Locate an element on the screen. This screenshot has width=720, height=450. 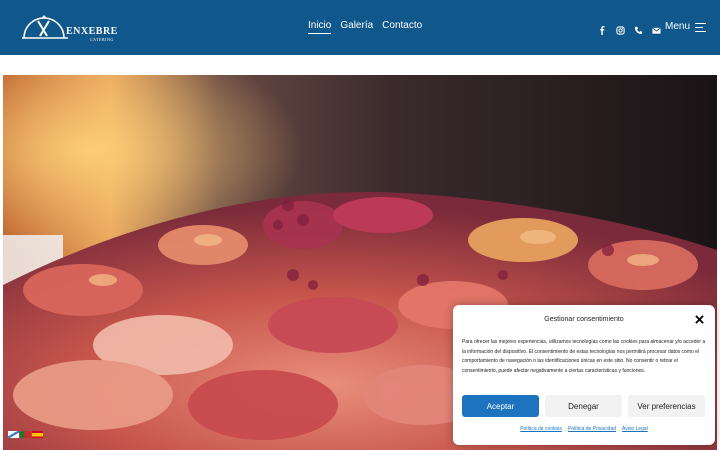
main-nav: Inicio Galería Contacto is located at coordinates (365, 27).